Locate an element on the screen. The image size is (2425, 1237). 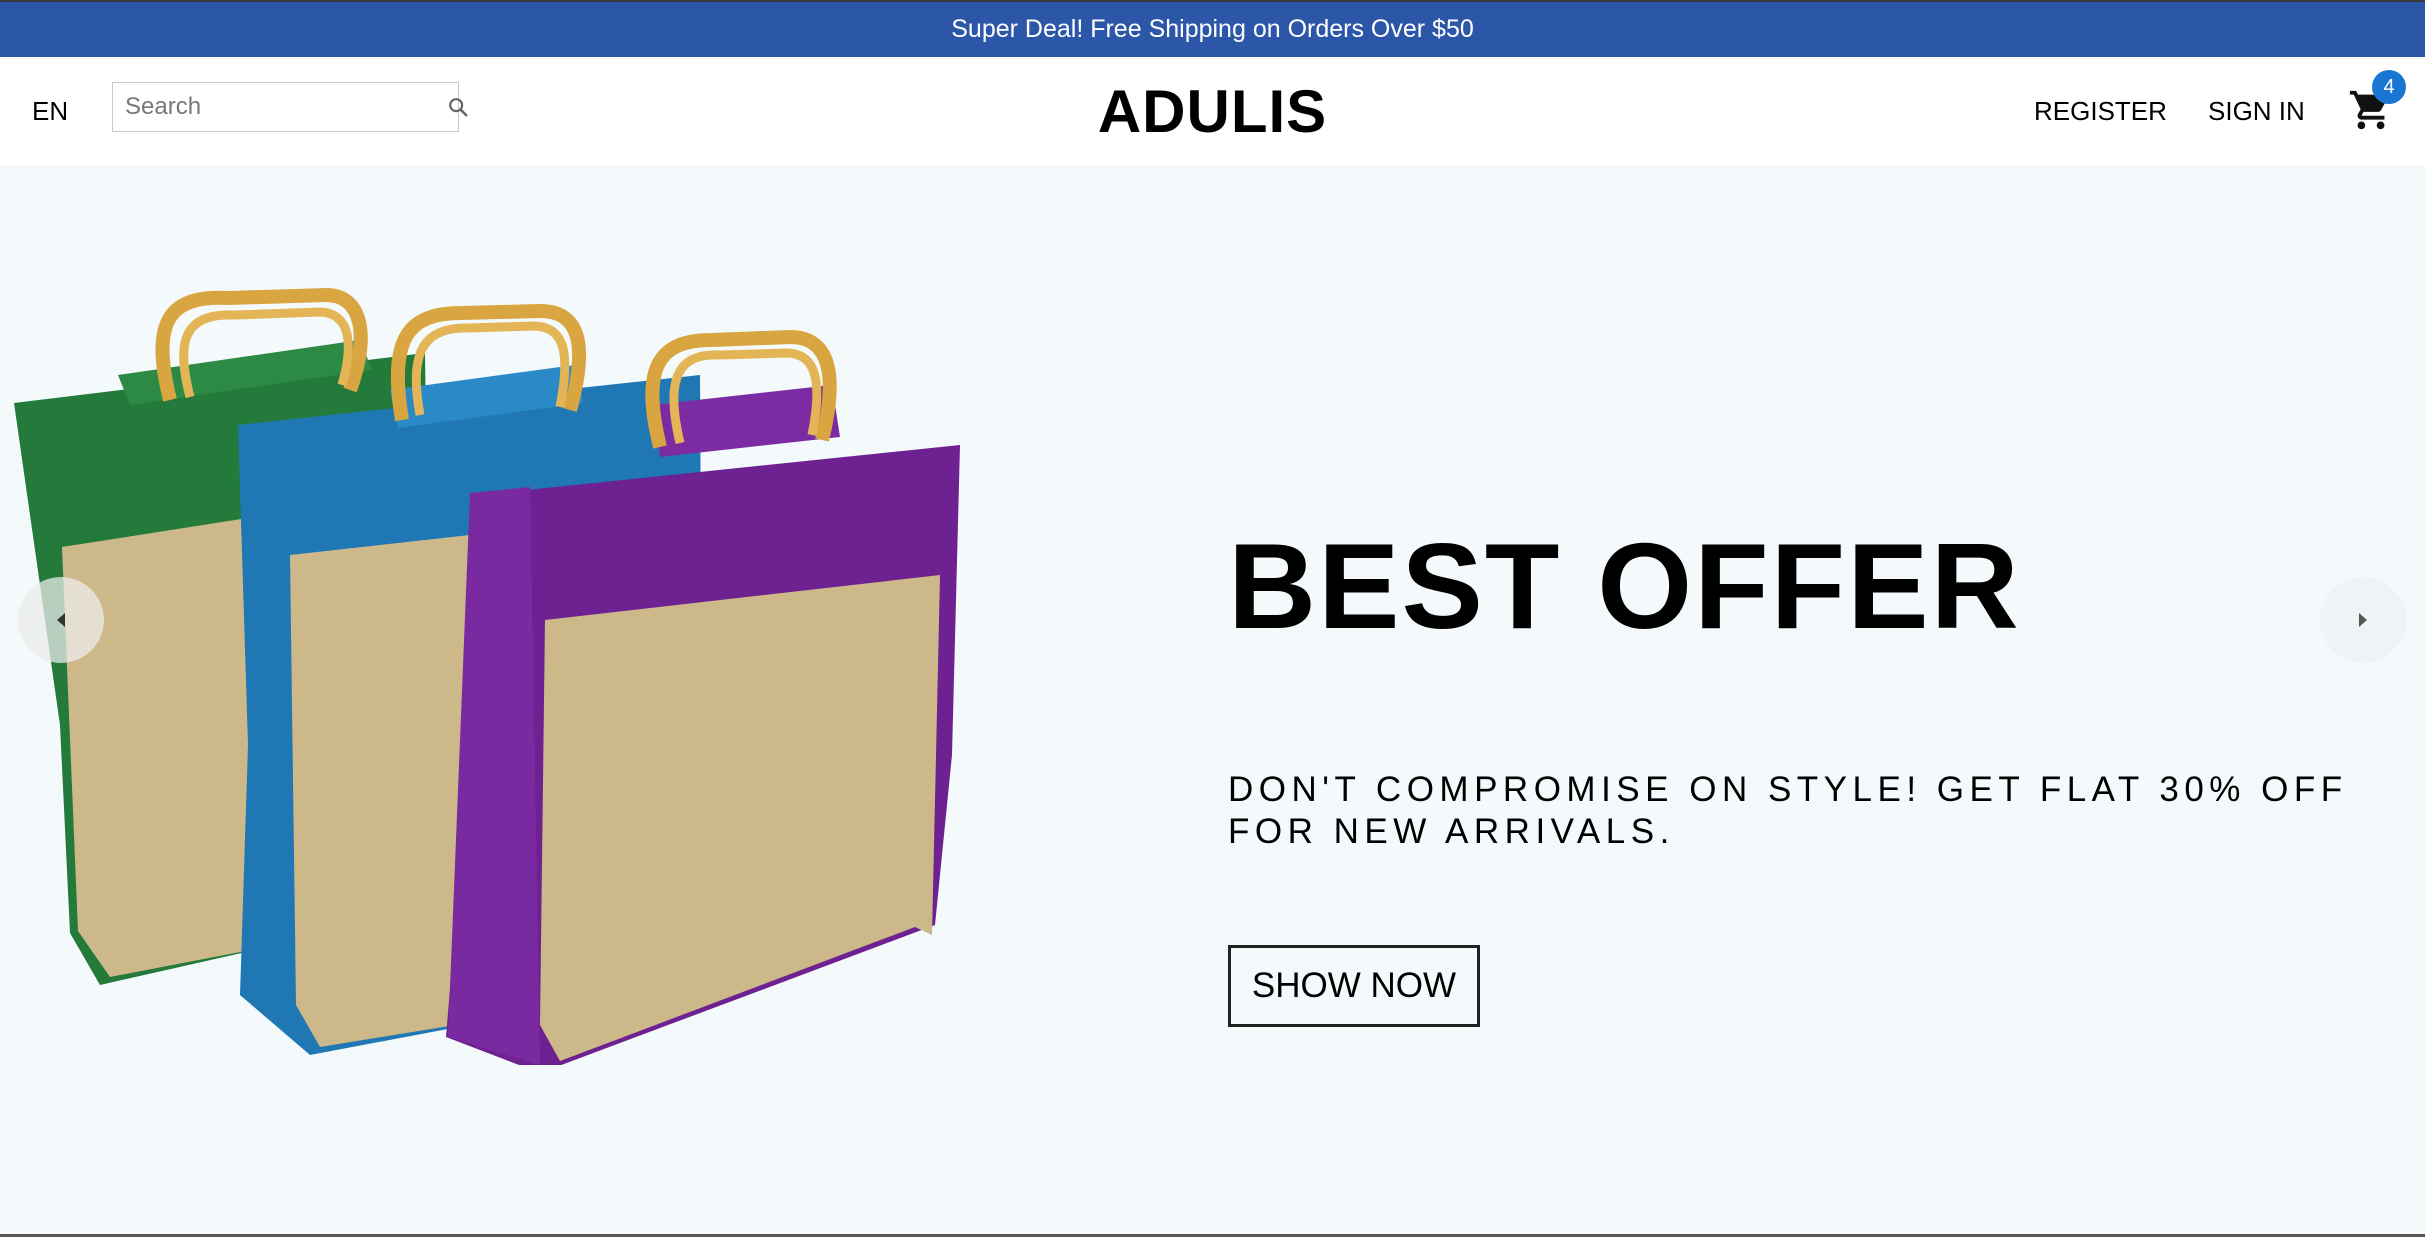
navbar: EN ADULIS REGISTER SIGN IN 4 is located at coordinates (1212, 111).